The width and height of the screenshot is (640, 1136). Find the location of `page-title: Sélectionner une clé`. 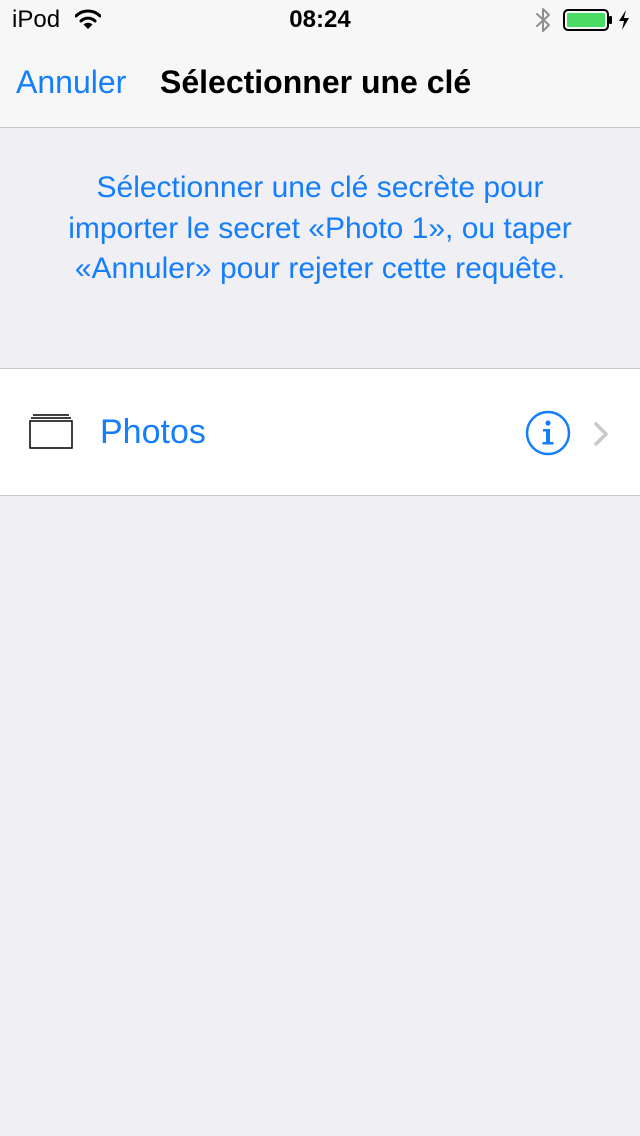

page-title: Sélectionner une clé is located at coordinates (316, 82).